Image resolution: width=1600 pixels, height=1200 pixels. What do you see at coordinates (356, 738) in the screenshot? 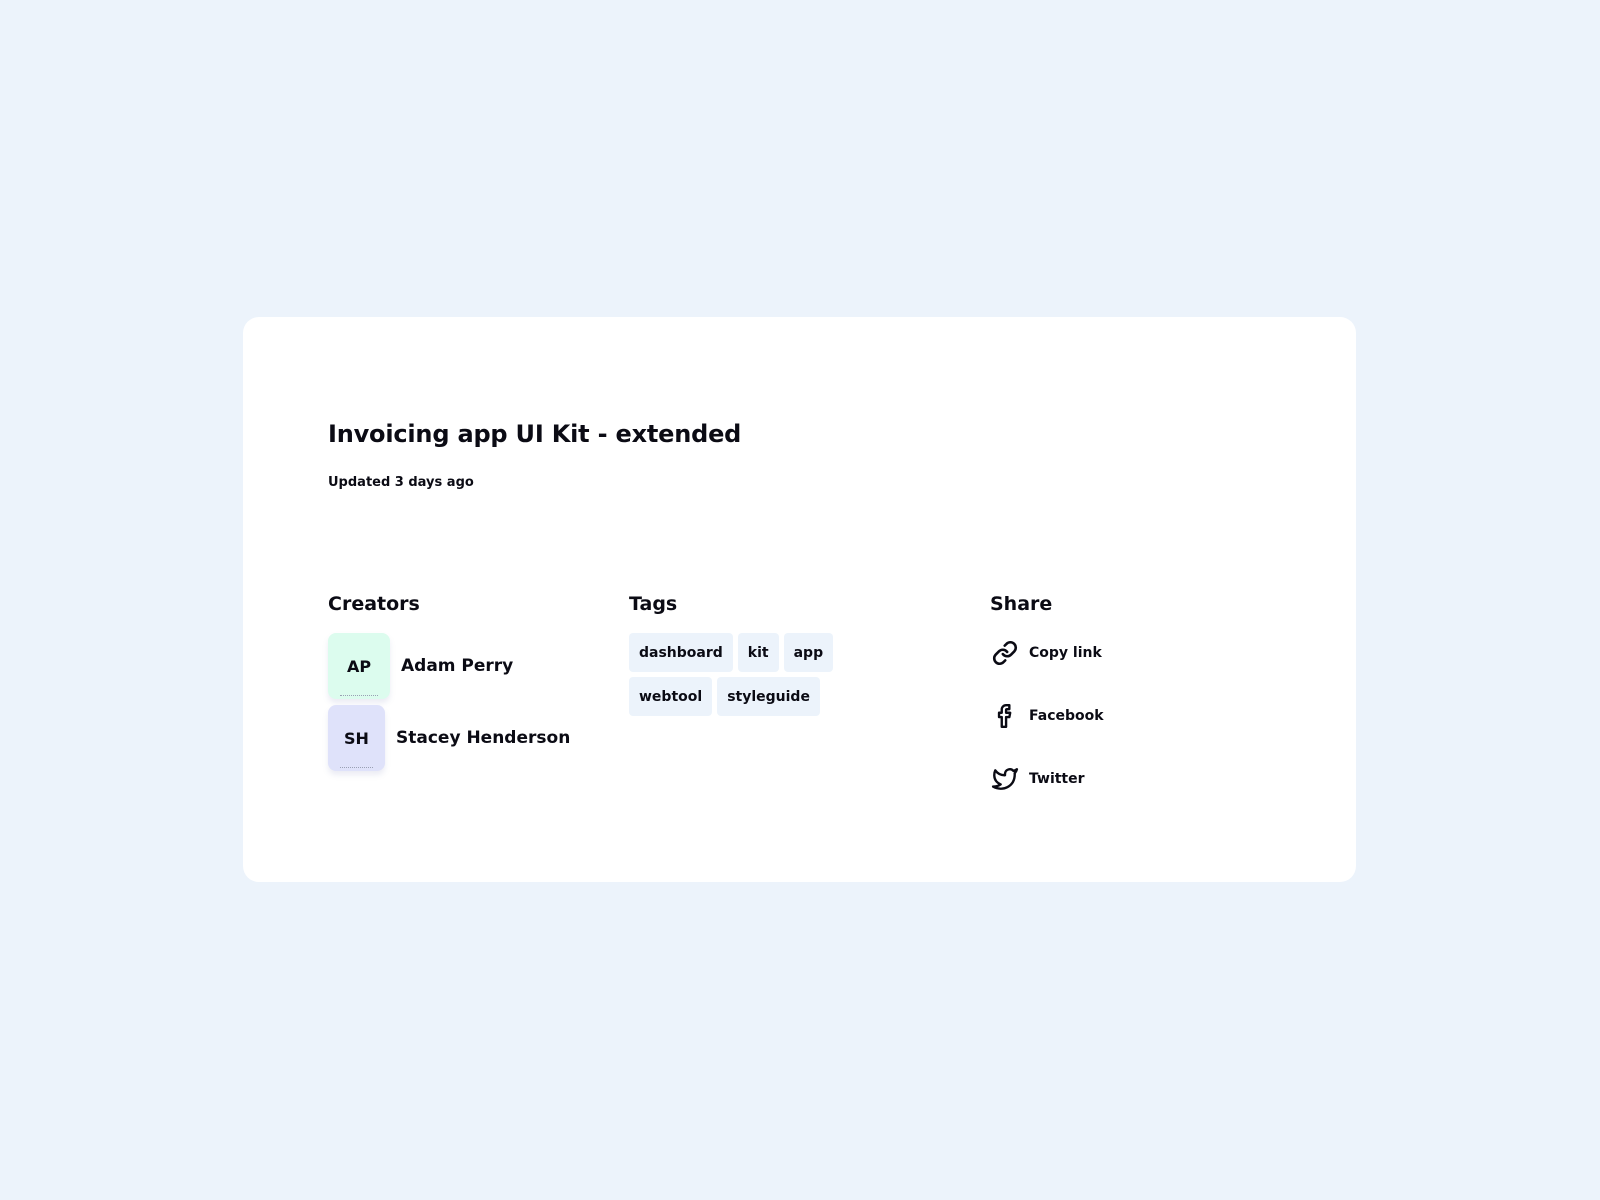
I see `avatar: SH` at bounding box center [356, 738].